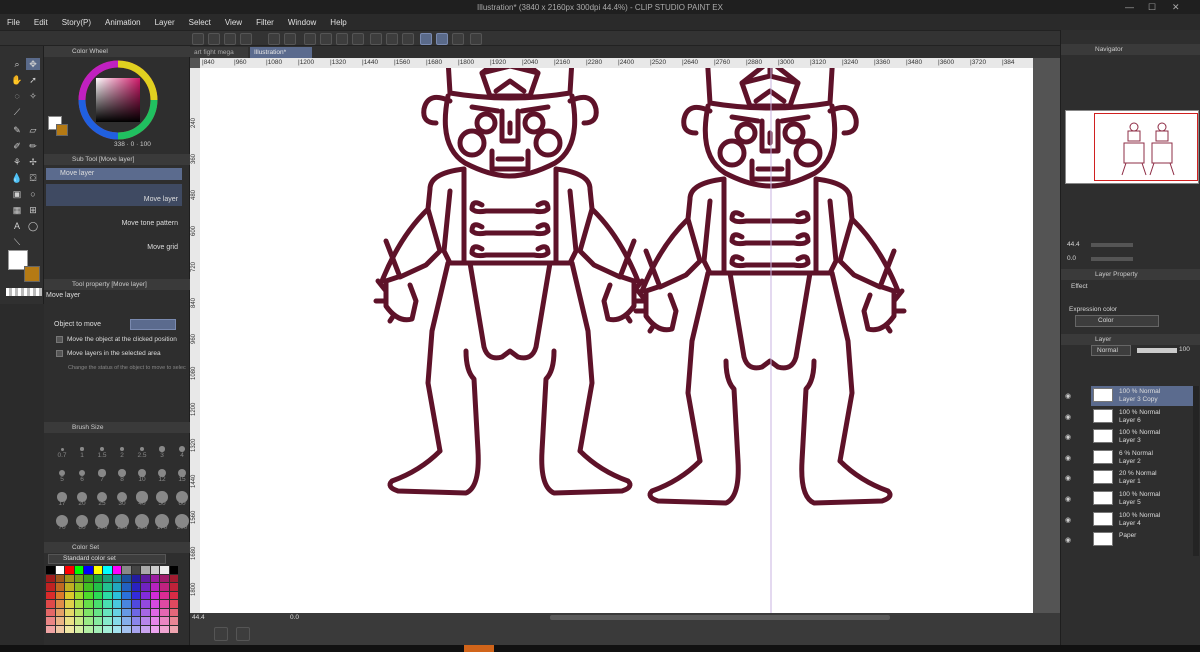 Image resolution: width=1200 pixels, height=652 pixels. What do you see at coordinates (326, 39) in the screenshot?
I see `clear-outside-button` at bounding box center [326, 39].